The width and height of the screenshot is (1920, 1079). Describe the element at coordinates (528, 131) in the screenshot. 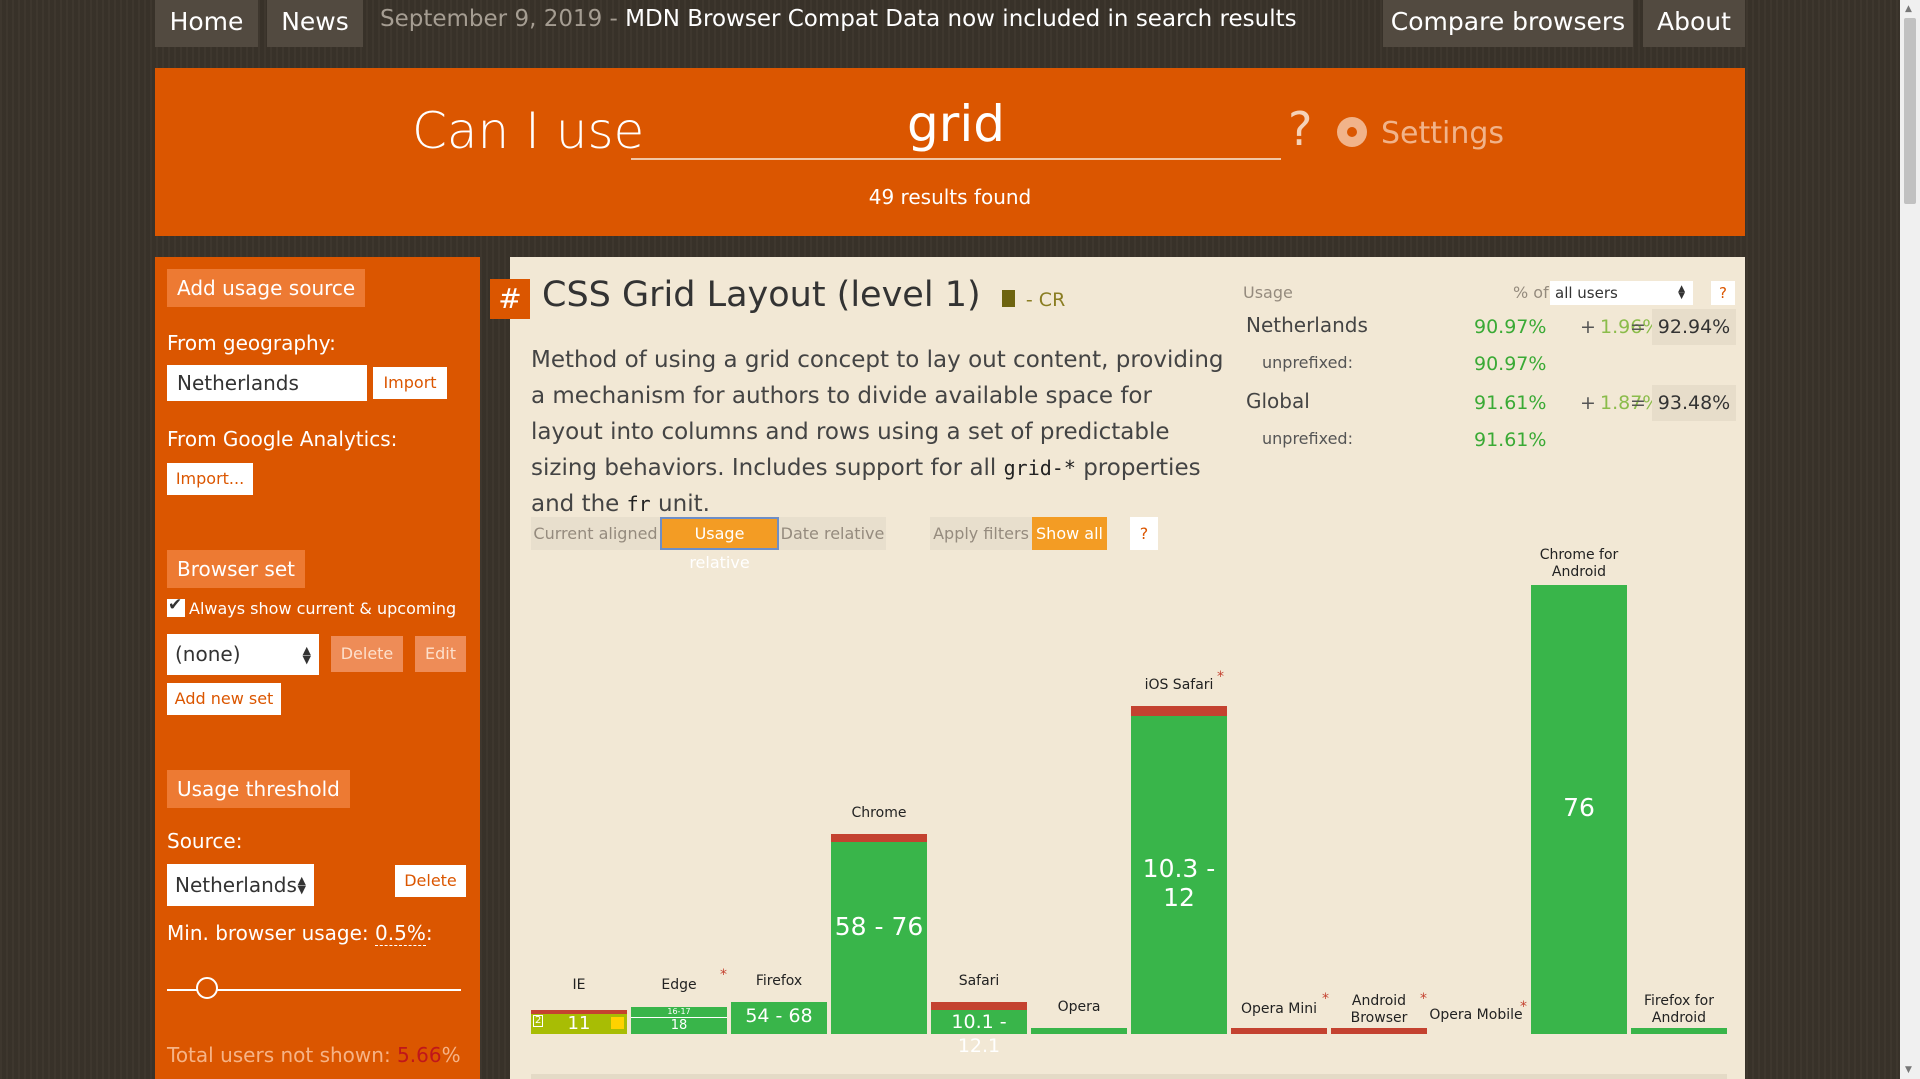

I see `site-title: Can I use` at that location.